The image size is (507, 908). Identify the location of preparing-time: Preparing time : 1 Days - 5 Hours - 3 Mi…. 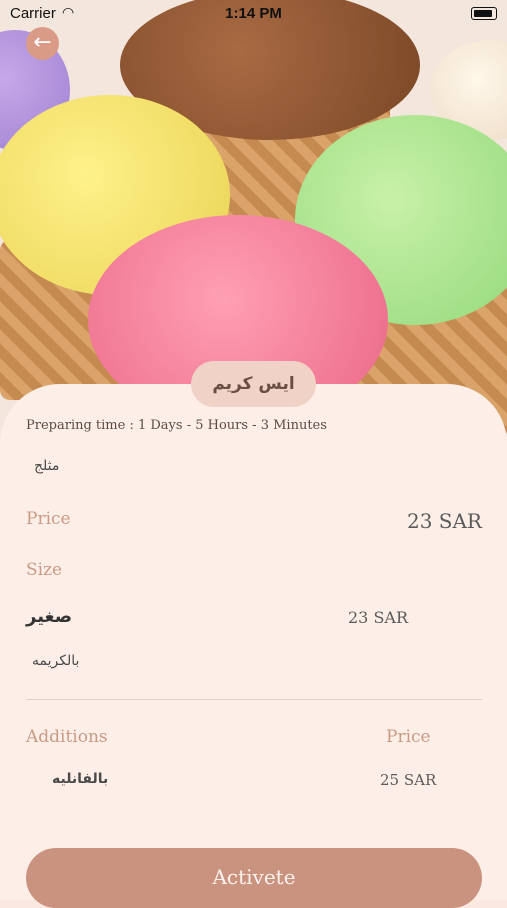
(176, 425).